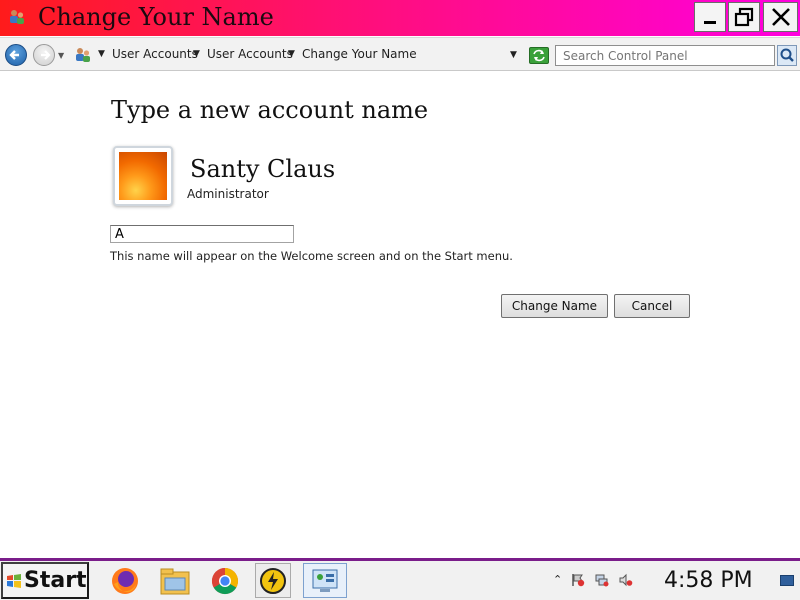 Image resolution: width=800 pixels, height=600 pixels. I want to click on back-arrow-icon, so click(14, 55).